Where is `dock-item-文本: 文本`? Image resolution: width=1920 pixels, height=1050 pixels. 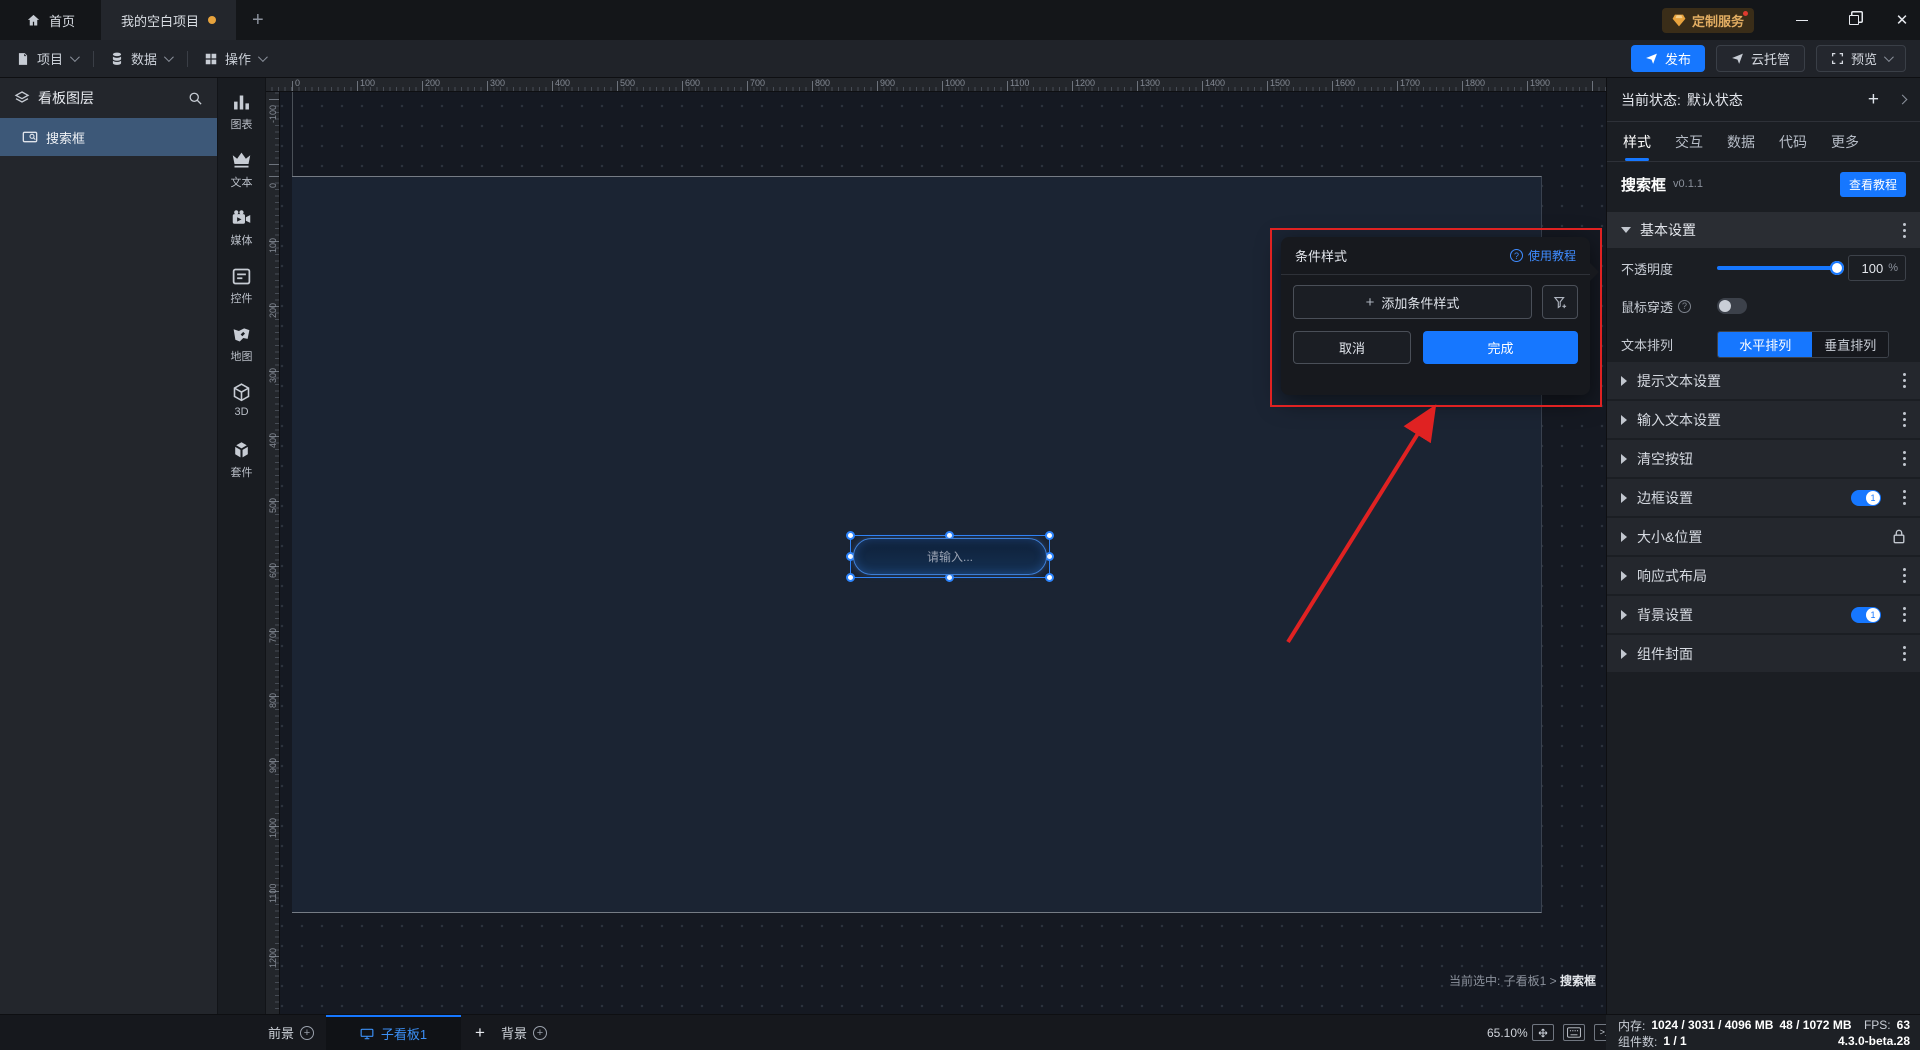 dock-item-文本: 文本 is located at coordinates (242, 179).